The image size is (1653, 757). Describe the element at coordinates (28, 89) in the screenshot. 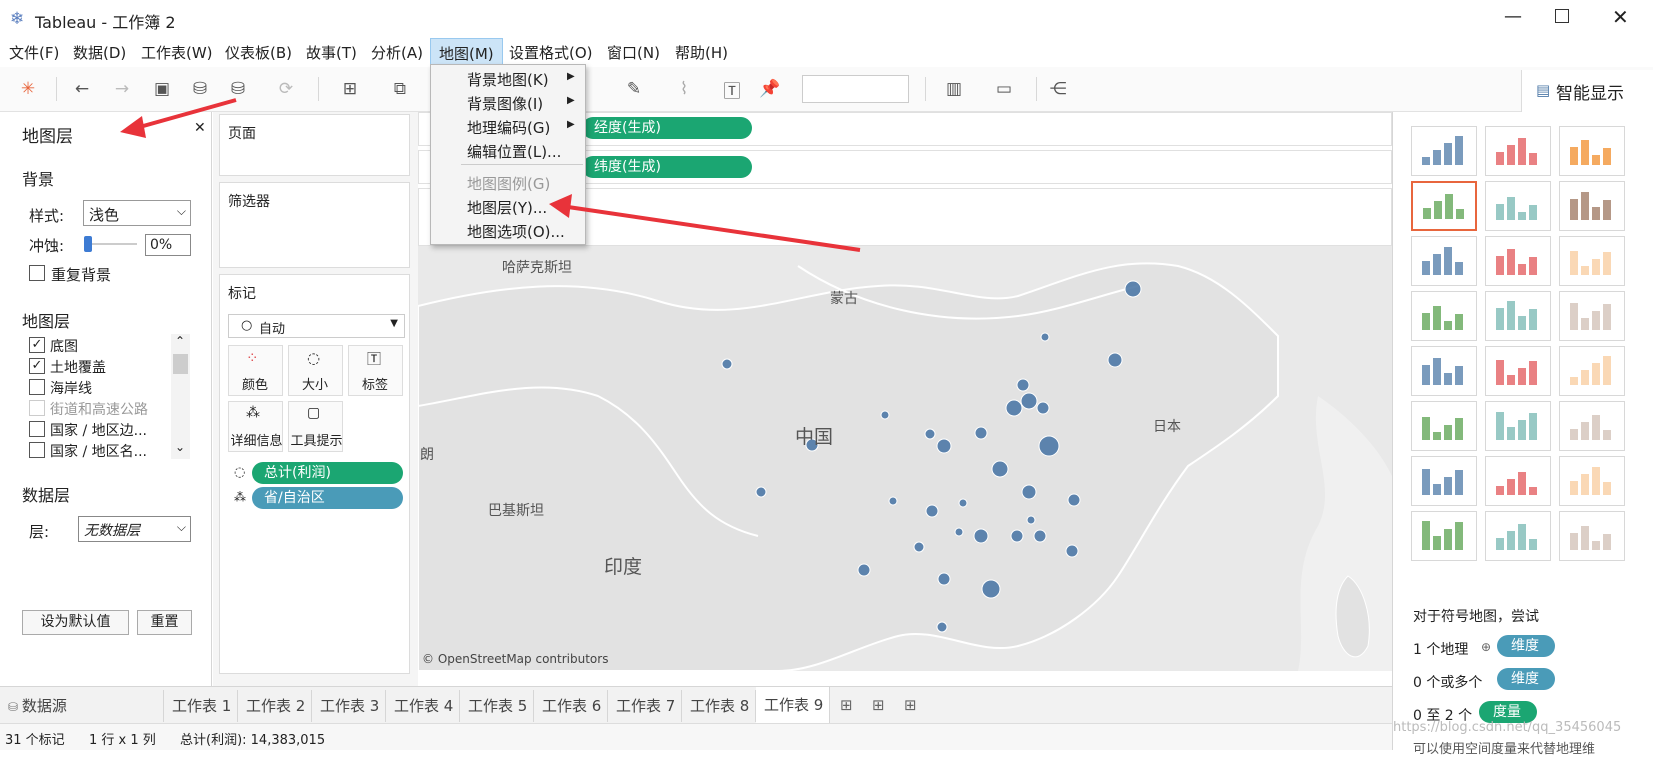

I see `tableau-start-icon: ✳` at that location.